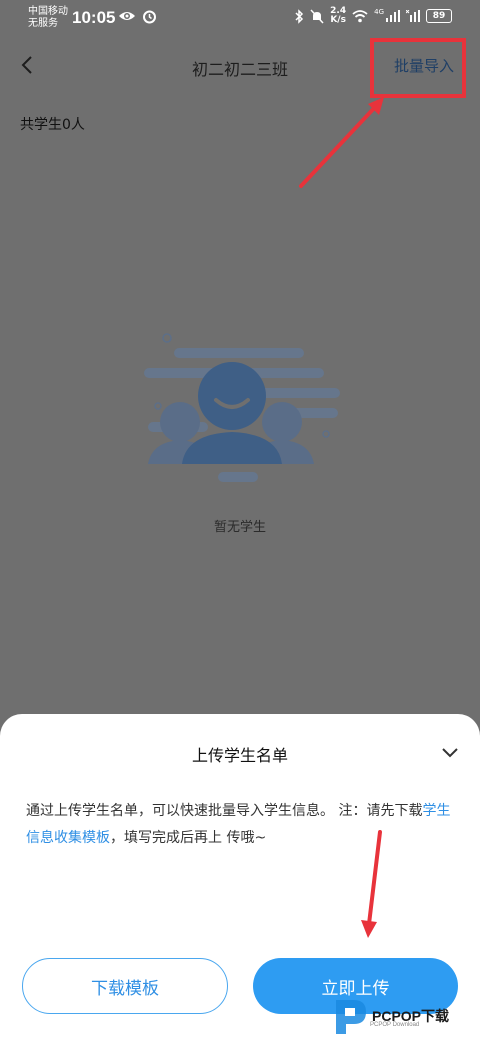 This screenshot has width=480, height=1040. What do you see at coordinates (239, 755) in the screenshot?
I see `sheet-title: 上传学生名单` at bounding box center [239, 755].